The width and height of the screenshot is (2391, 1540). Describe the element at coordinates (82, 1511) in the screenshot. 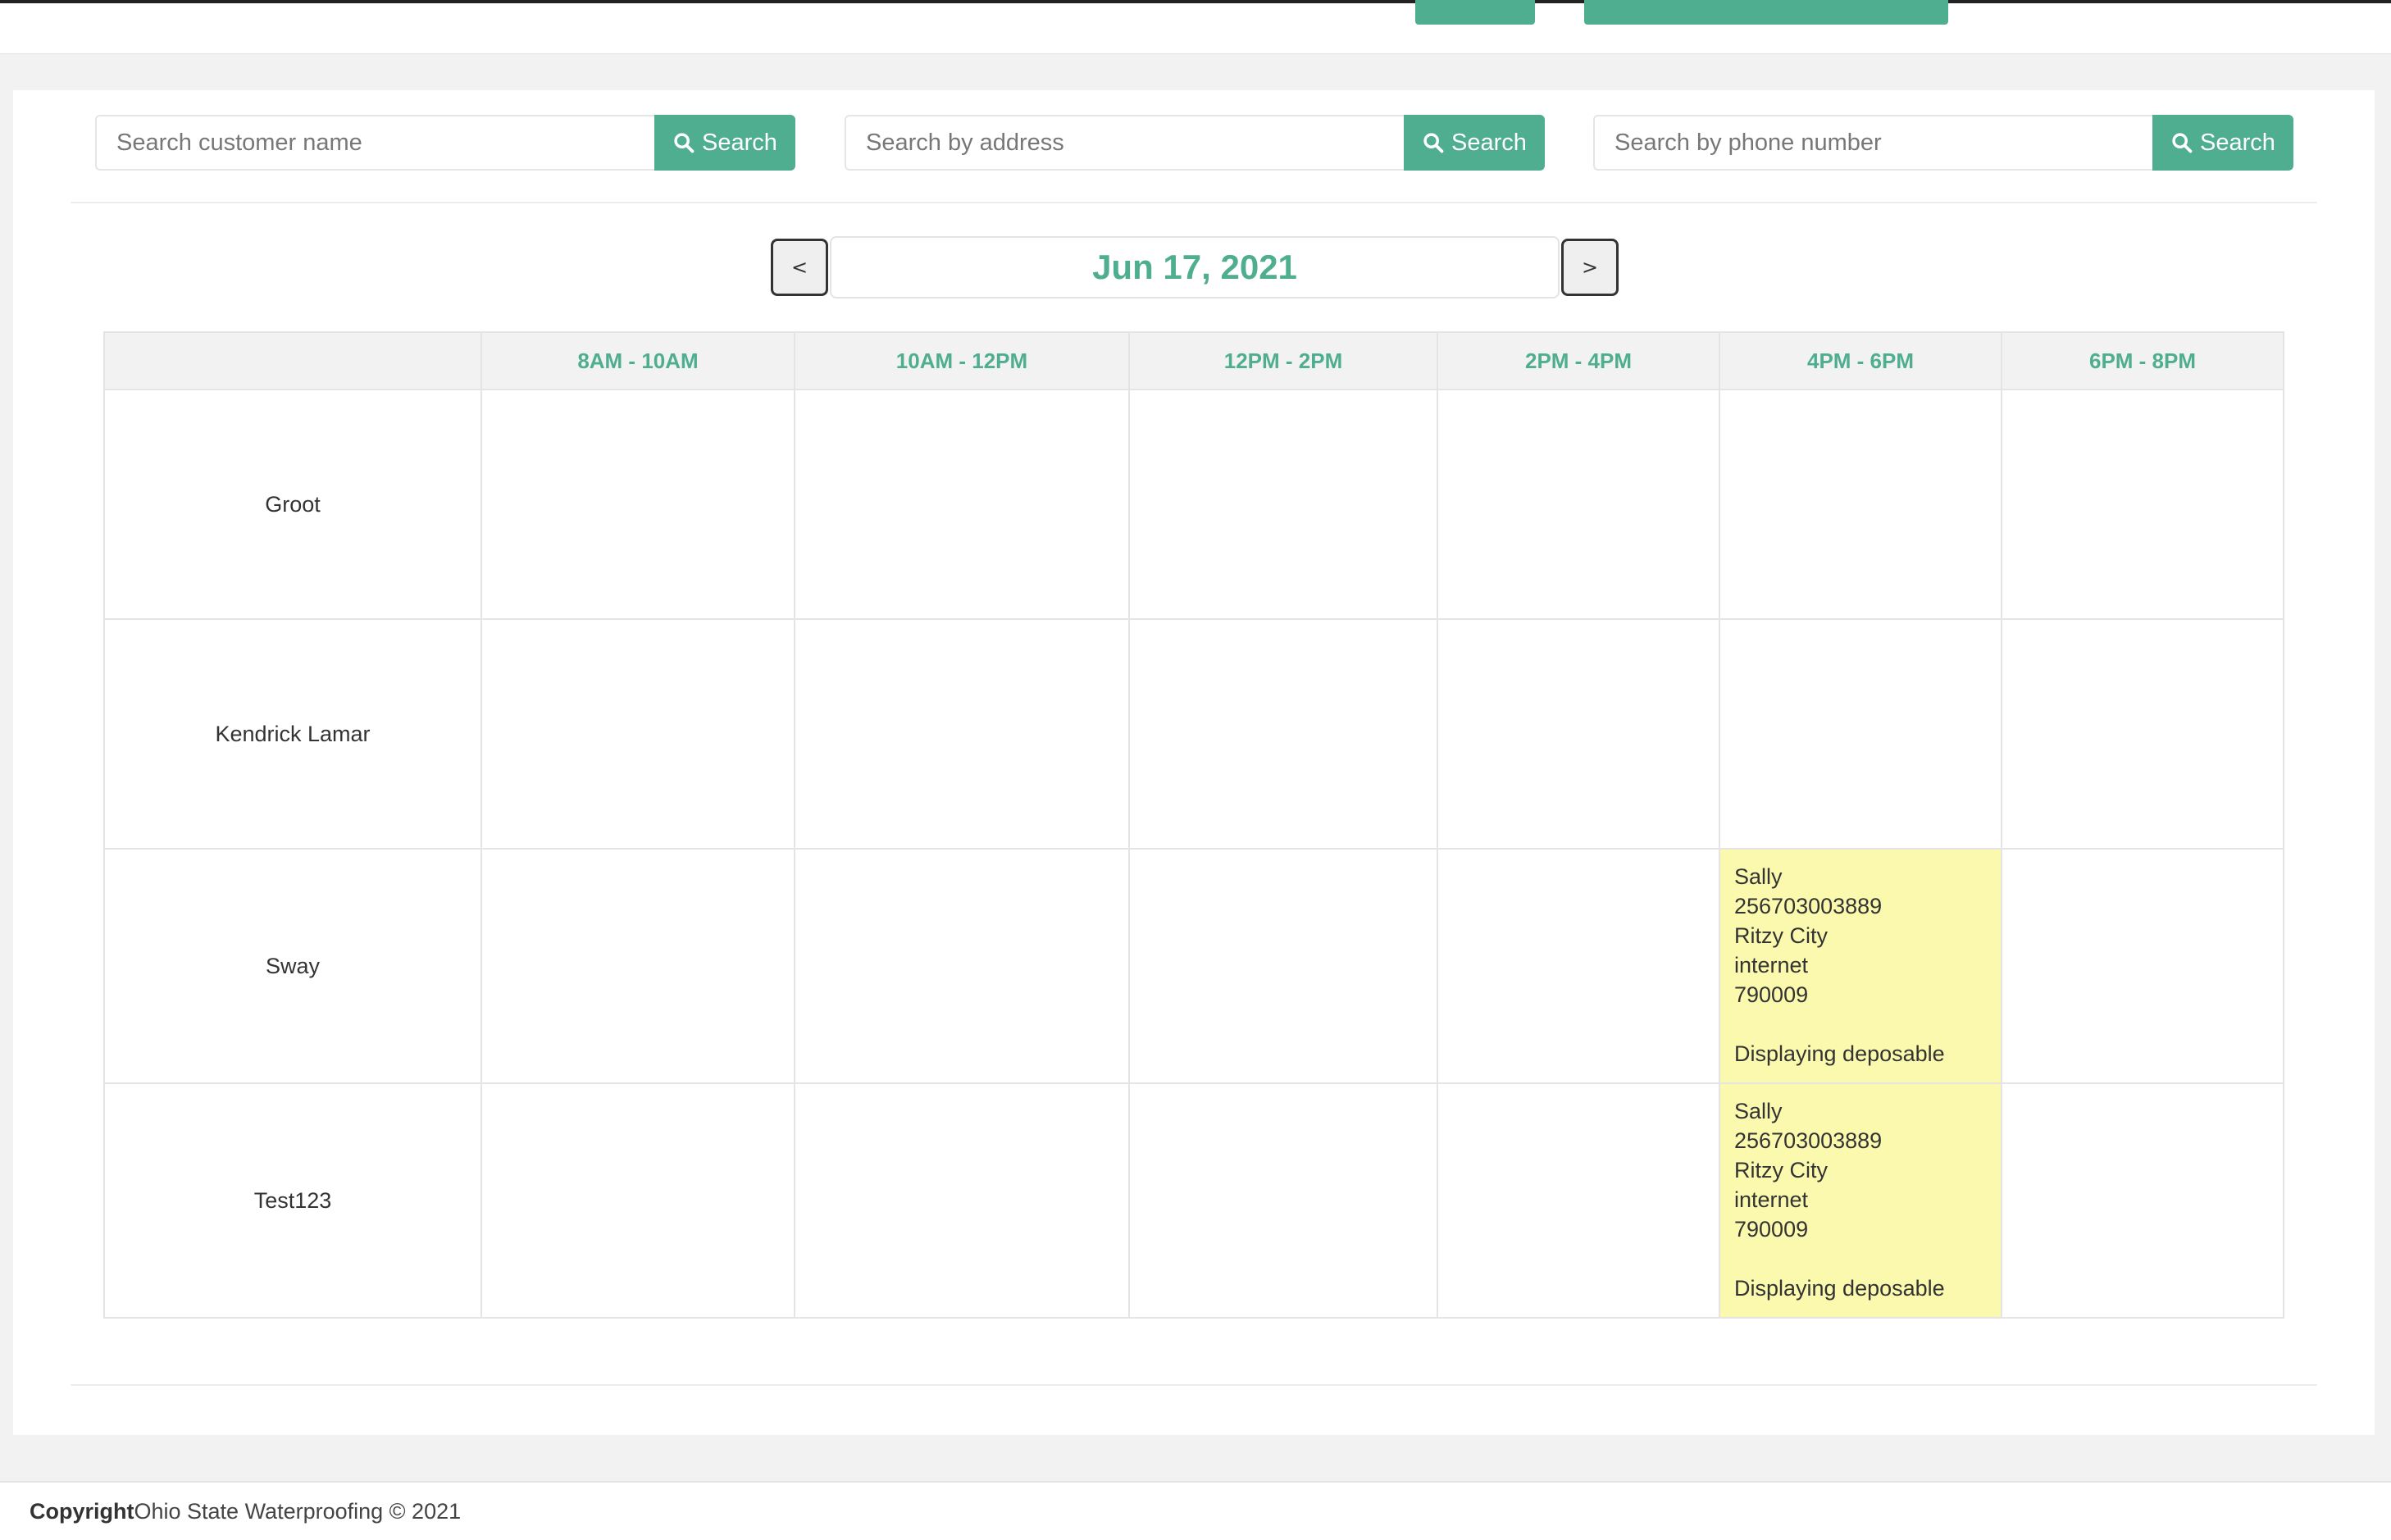

I see `copyright-label: Copyright` at that location.